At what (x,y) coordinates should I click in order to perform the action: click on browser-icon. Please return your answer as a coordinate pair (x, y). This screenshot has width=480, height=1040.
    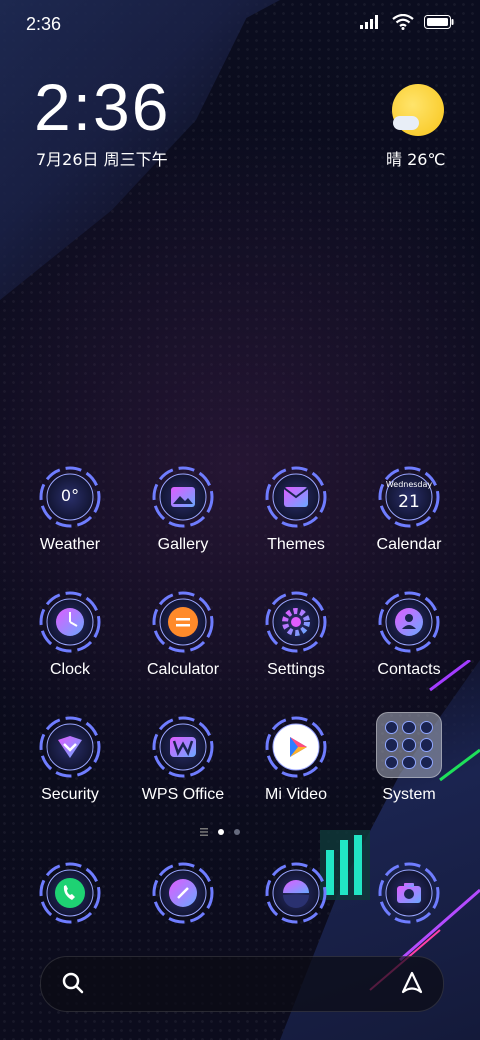
    Looking at the image, I should click on (183, 893).